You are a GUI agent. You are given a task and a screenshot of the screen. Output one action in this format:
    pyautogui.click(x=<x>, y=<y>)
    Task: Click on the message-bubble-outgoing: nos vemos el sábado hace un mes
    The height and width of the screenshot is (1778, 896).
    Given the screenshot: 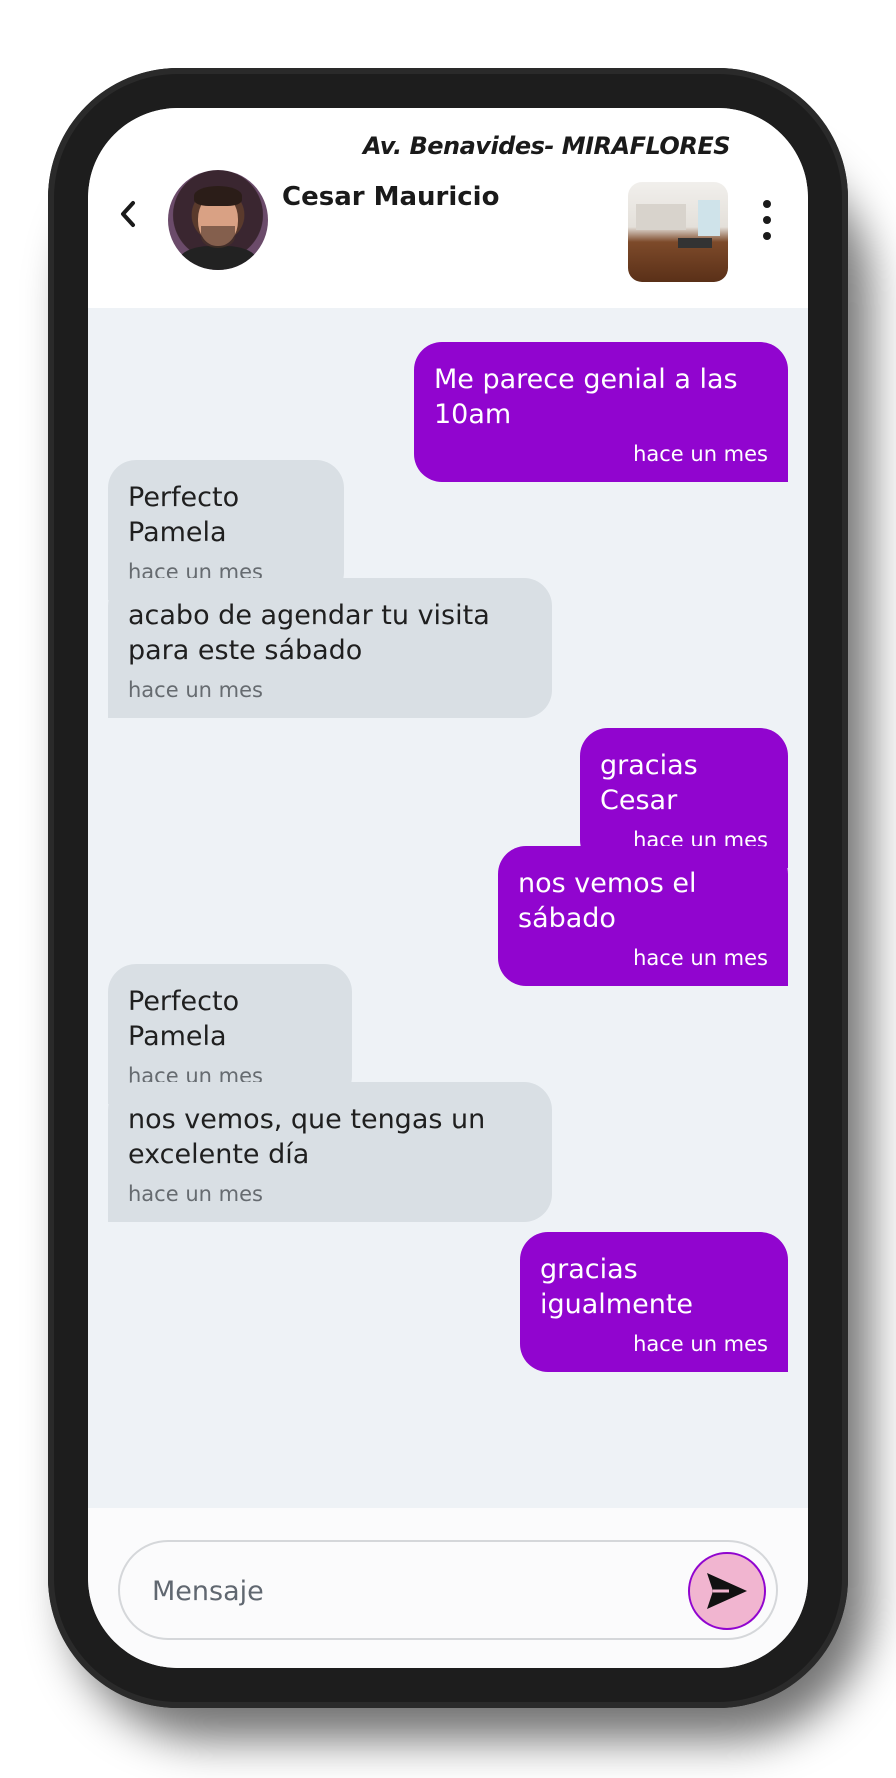 What is the action you would take?
    pyautogui.click(x=643, y=916)
    